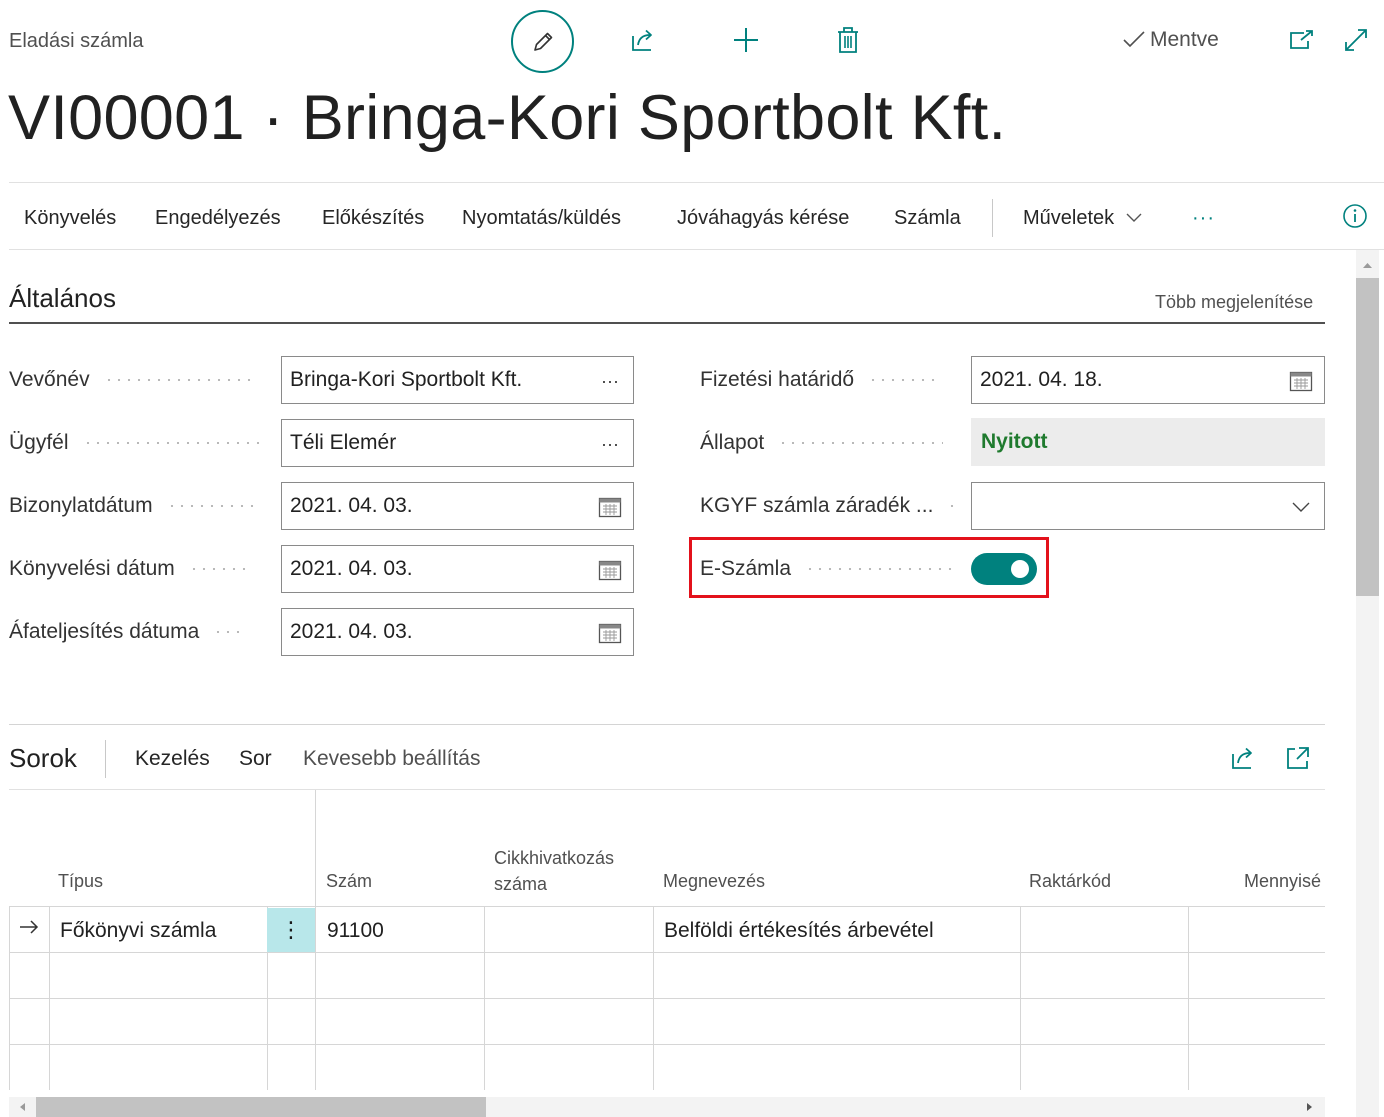  I want to click on row-description: Belföldi értékesítés árbevétel, so click(799, 931).